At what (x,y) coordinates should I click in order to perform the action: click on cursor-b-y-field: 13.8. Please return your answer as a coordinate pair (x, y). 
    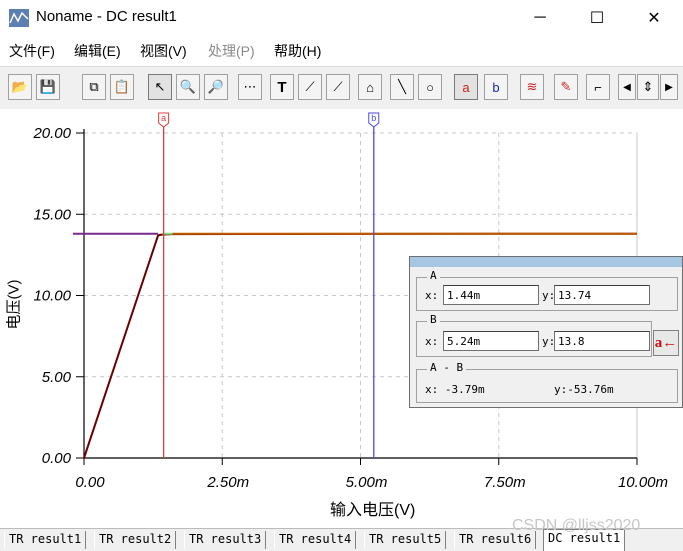
    Looking at the image, I should click on (602, 341).